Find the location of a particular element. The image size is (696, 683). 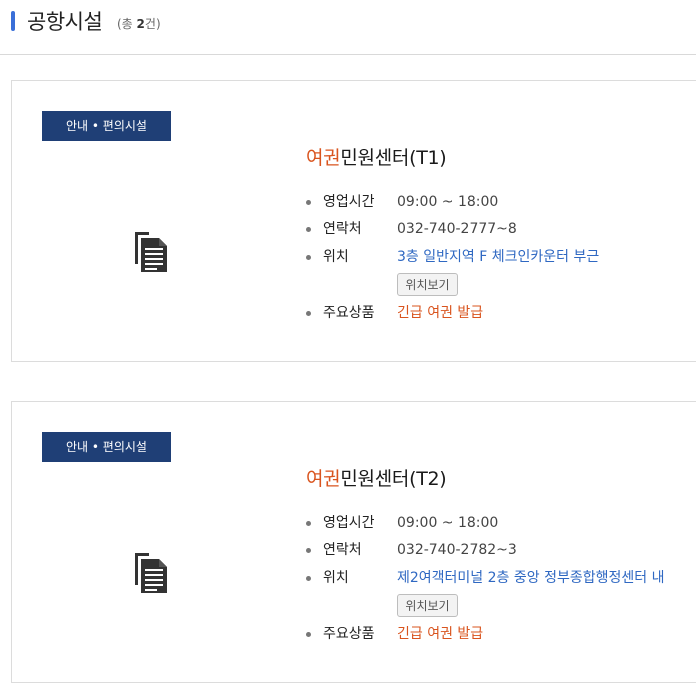

facility-title: 여권민원센터(T2) is located at coordinates (376, 477).